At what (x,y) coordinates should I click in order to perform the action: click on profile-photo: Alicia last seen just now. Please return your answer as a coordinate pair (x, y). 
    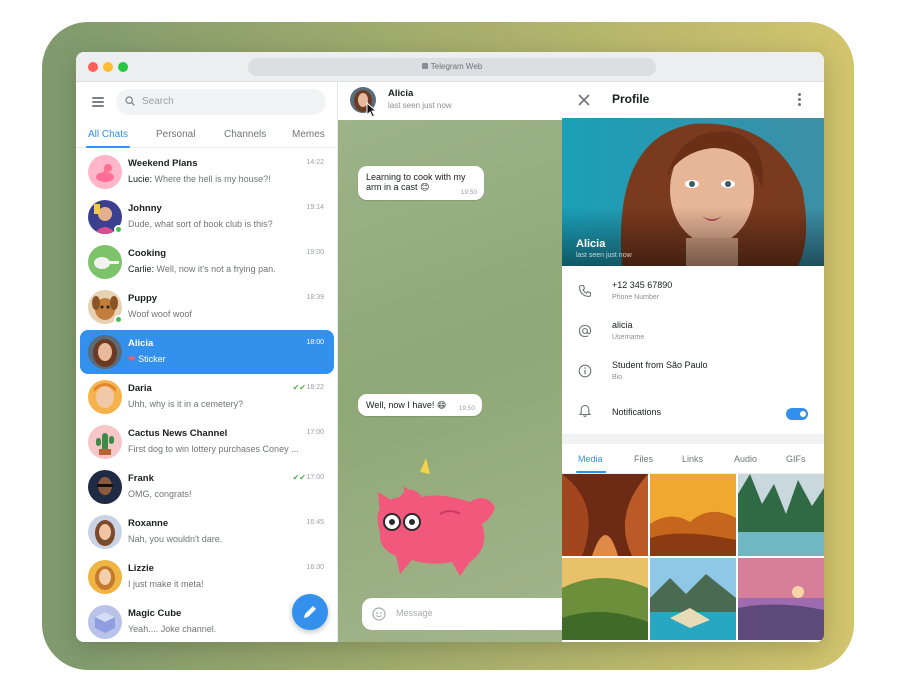
    Looking at the image, I should click on (693, 192).